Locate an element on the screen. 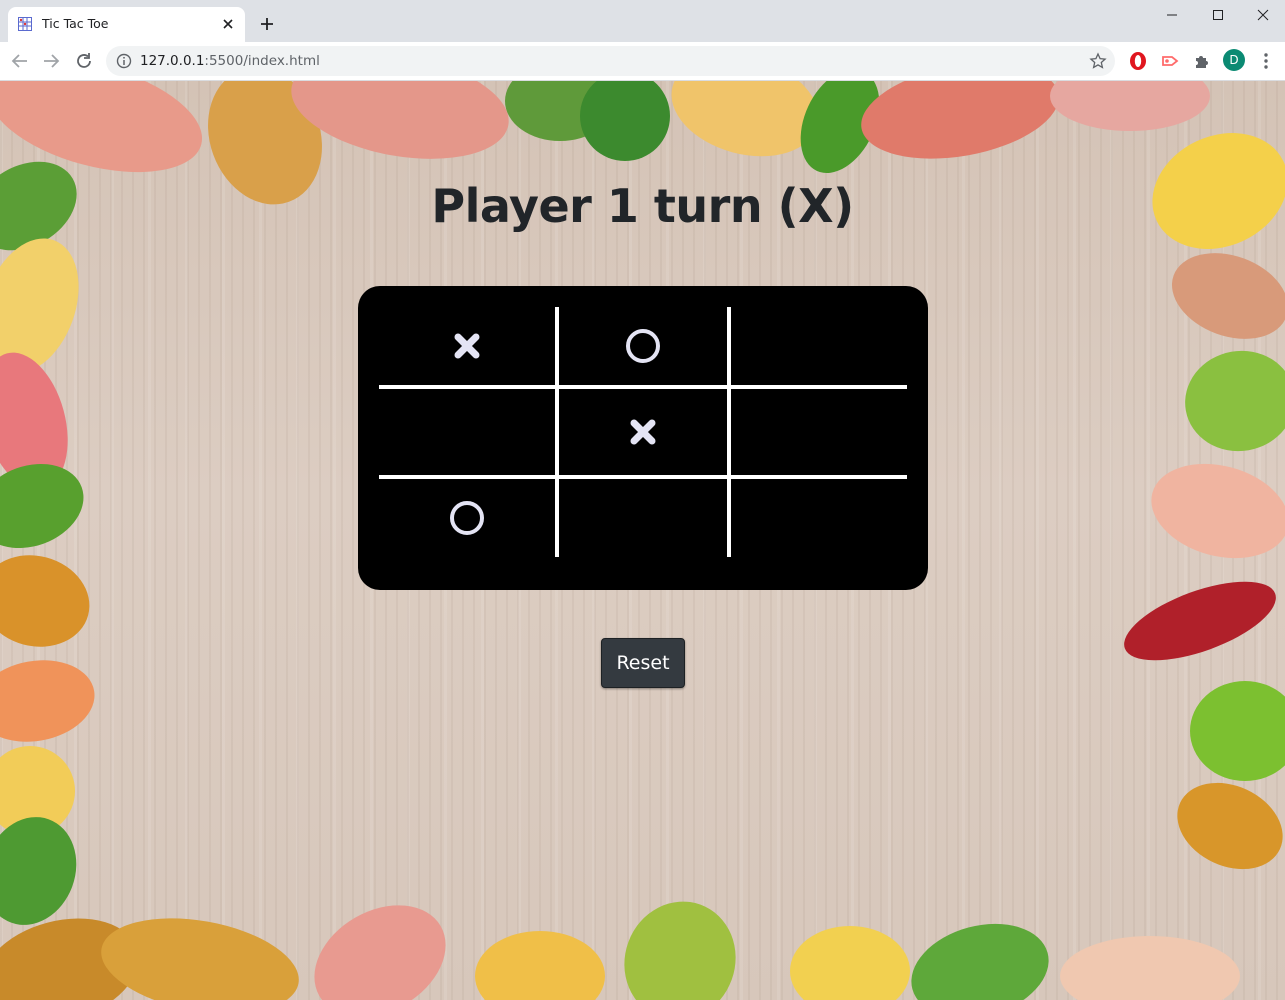 Image resolution: width=1285 pixels, height=1000 pixels. minimize-button is located at coordinates (1172, 15).